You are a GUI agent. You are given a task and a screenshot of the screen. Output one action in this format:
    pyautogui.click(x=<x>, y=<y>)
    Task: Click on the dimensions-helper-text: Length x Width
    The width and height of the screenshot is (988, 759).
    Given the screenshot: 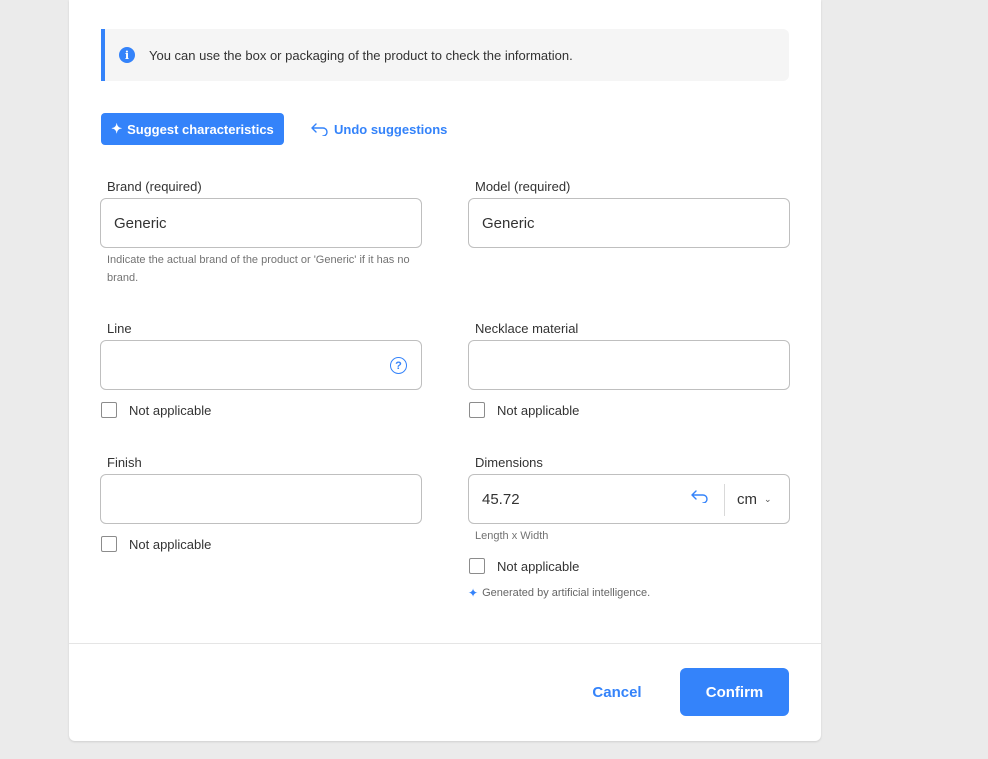 What is the action you would take?
    pyautogui.click(x=512, y=536)
    